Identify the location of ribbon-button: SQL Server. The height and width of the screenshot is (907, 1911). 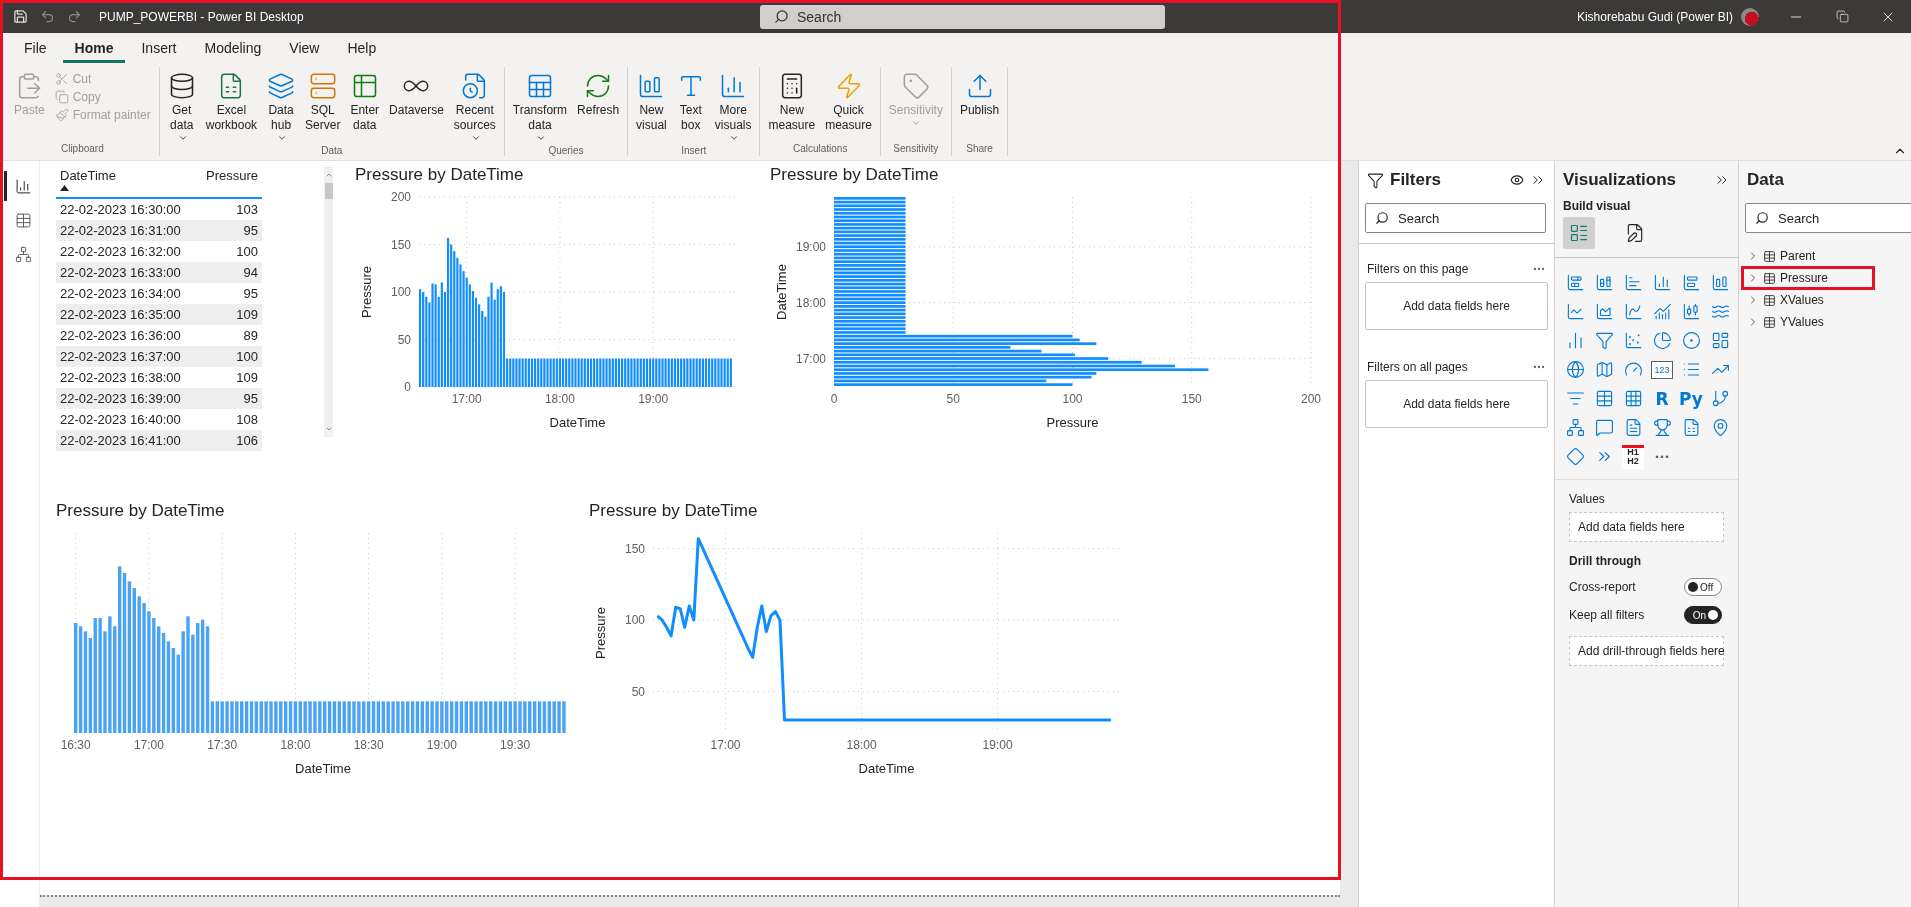
(323, 102).